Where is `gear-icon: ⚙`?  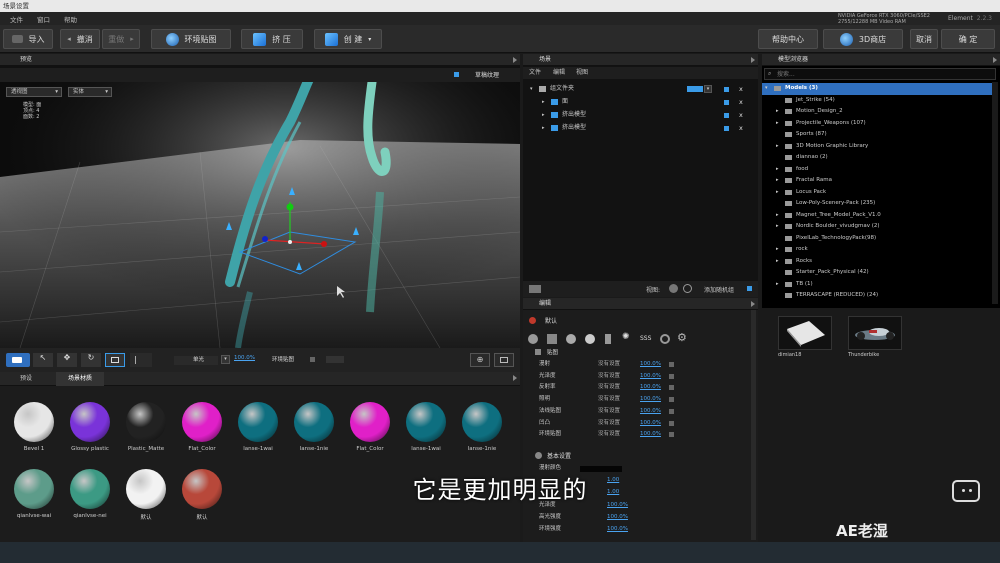 gear-icon: ⚙ is located at coordinates (682, 337).